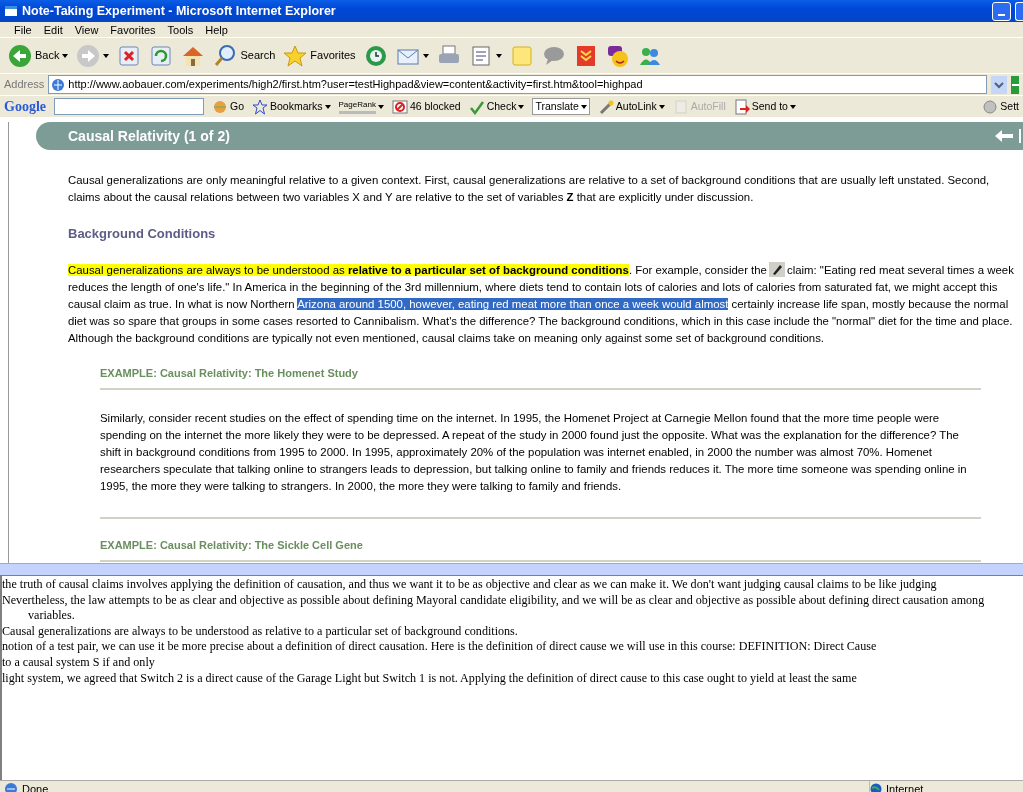 Image resolution: width=1023 pixels, height=792 pixels. I want to click on note-line: to a causal system S if and only, so click(79, 662).